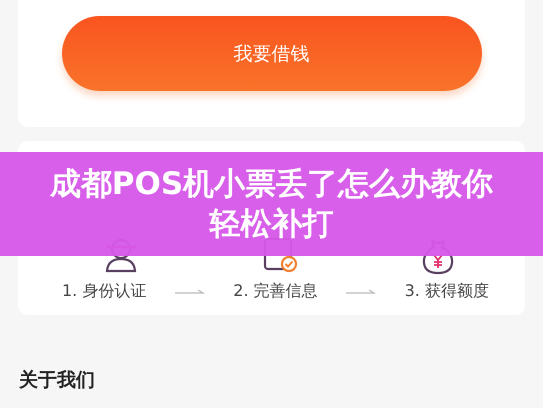 Image resolution: width=543 pixels, height=408 pixels. What do you see at coordinates (104, 291) in the screenshot?
I see `step-label: 1. 身份认证` at bounding box center [104, 291].